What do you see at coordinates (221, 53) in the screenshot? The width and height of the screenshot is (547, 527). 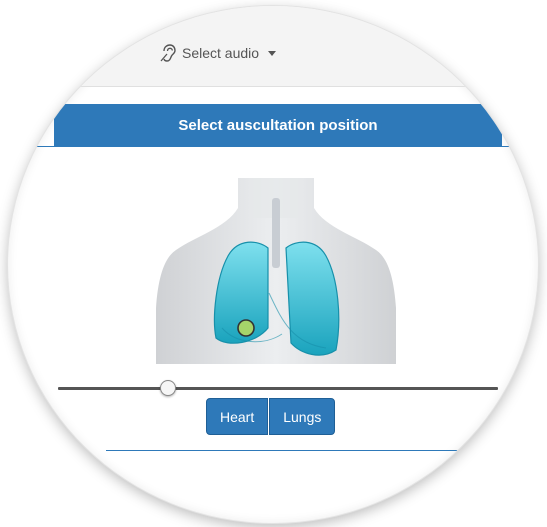 I see `select-audio-label: Select audio` at bounding box center [221, 53].